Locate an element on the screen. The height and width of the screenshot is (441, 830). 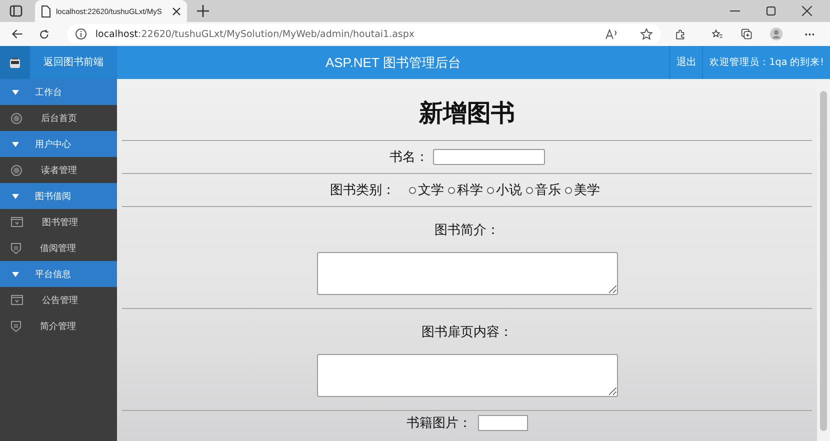
refresh-icon is located at coordinates (44, 34).